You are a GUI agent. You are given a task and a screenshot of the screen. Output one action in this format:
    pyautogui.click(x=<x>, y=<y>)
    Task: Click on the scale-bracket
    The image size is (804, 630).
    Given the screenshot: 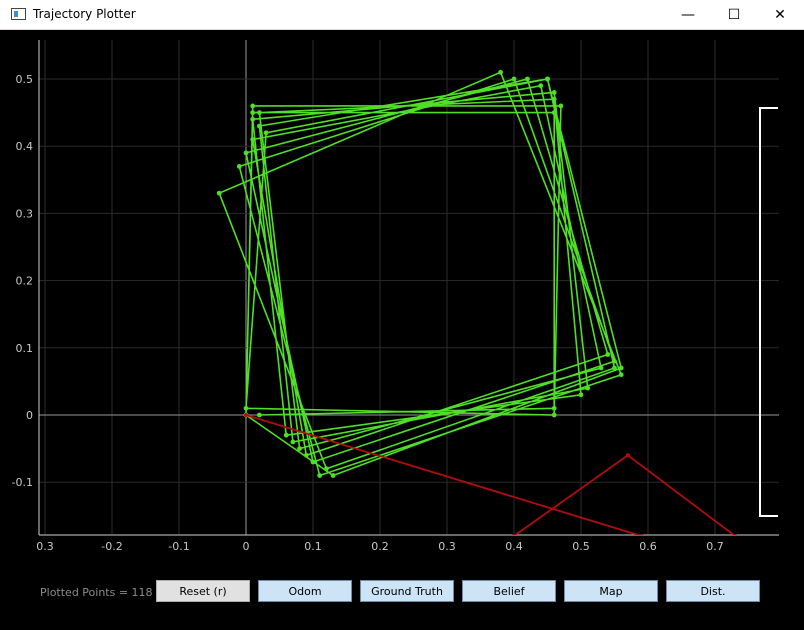 What is the action you would take?
    pyautogui.click(x=768, y=312)
    